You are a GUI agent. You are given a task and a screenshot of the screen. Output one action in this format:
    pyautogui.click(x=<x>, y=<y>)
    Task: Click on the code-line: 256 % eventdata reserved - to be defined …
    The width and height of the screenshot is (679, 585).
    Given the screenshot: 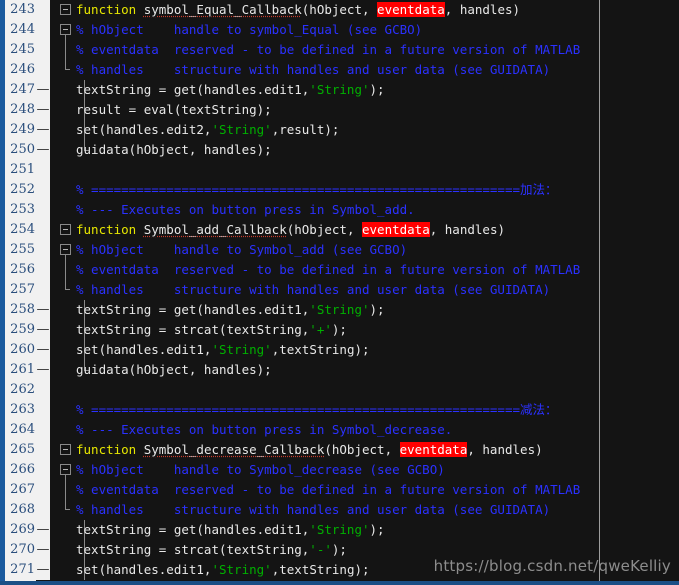 What is the action you would take?
    pyautogui.click(x=339, y=270)
    